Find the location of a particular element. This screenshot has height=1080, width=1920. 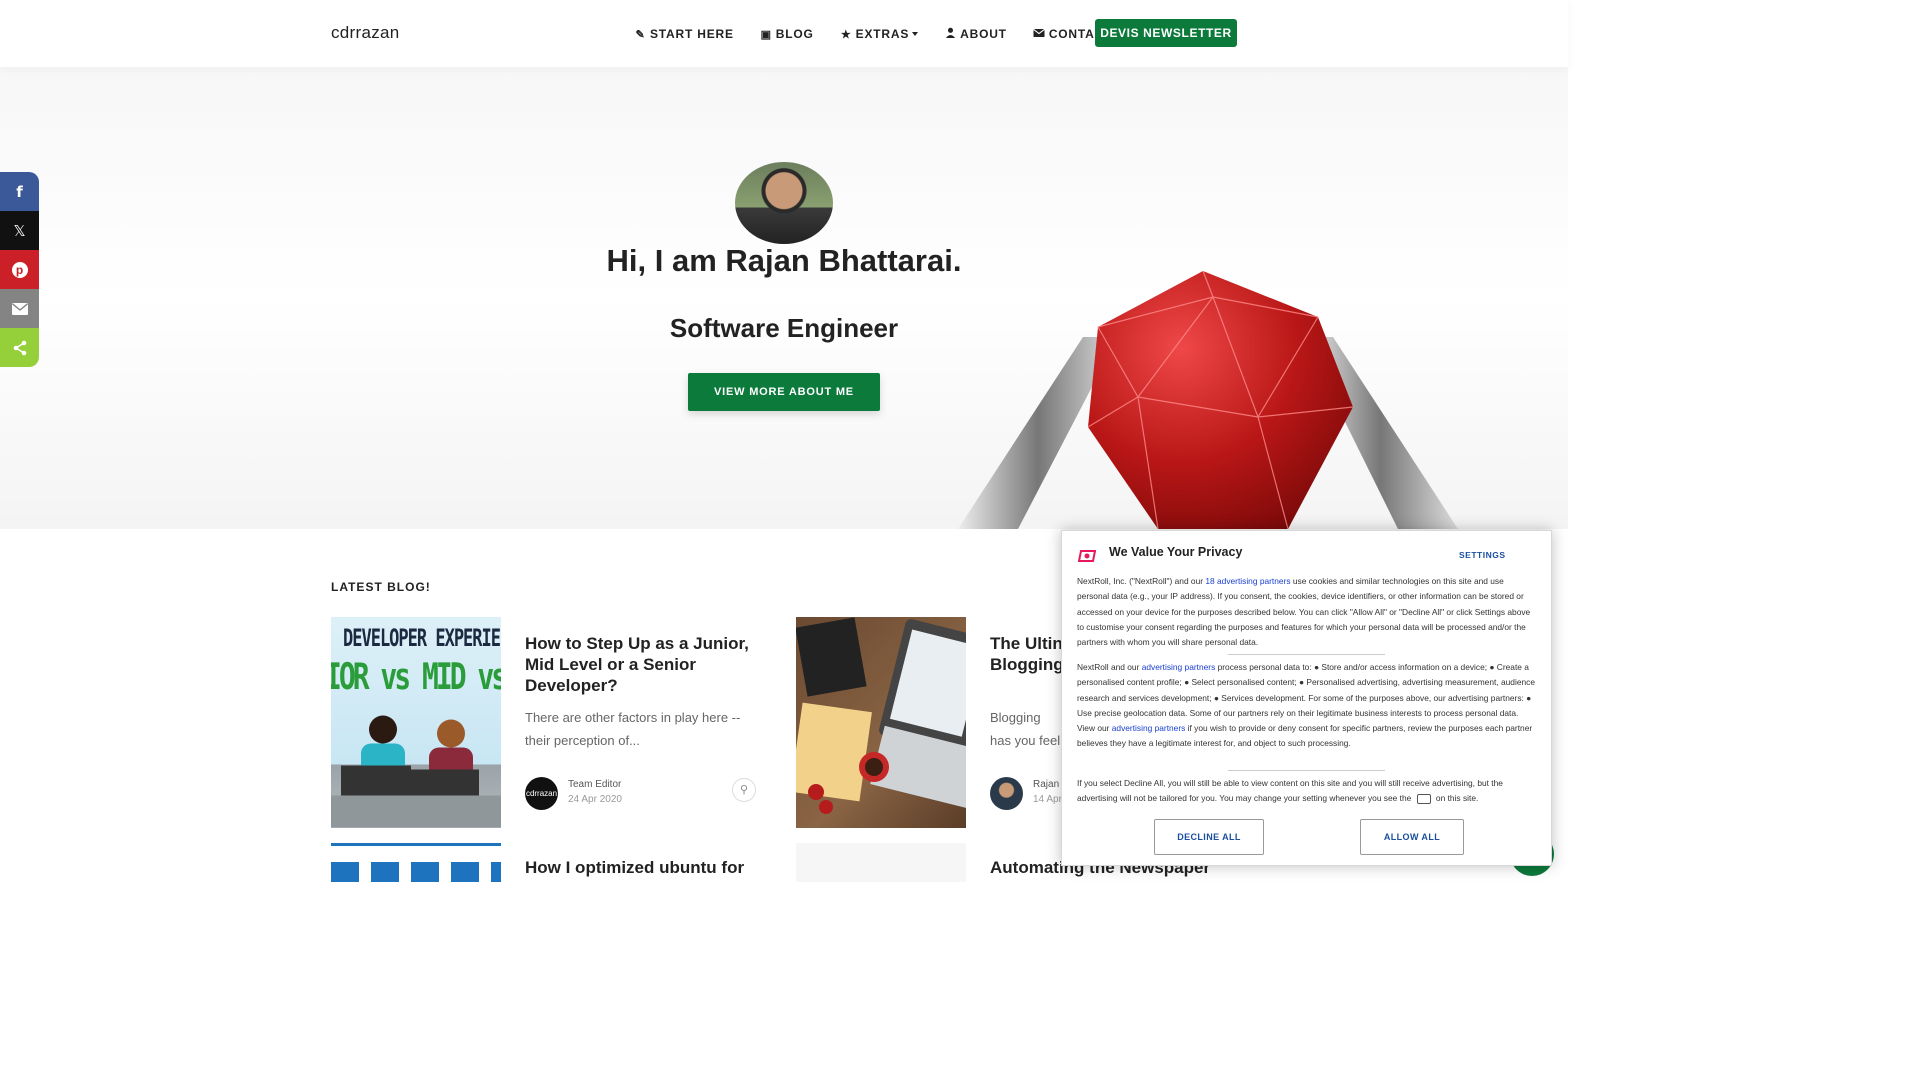

x-share-button: 𝕏 is located at coordinates (19, 230).